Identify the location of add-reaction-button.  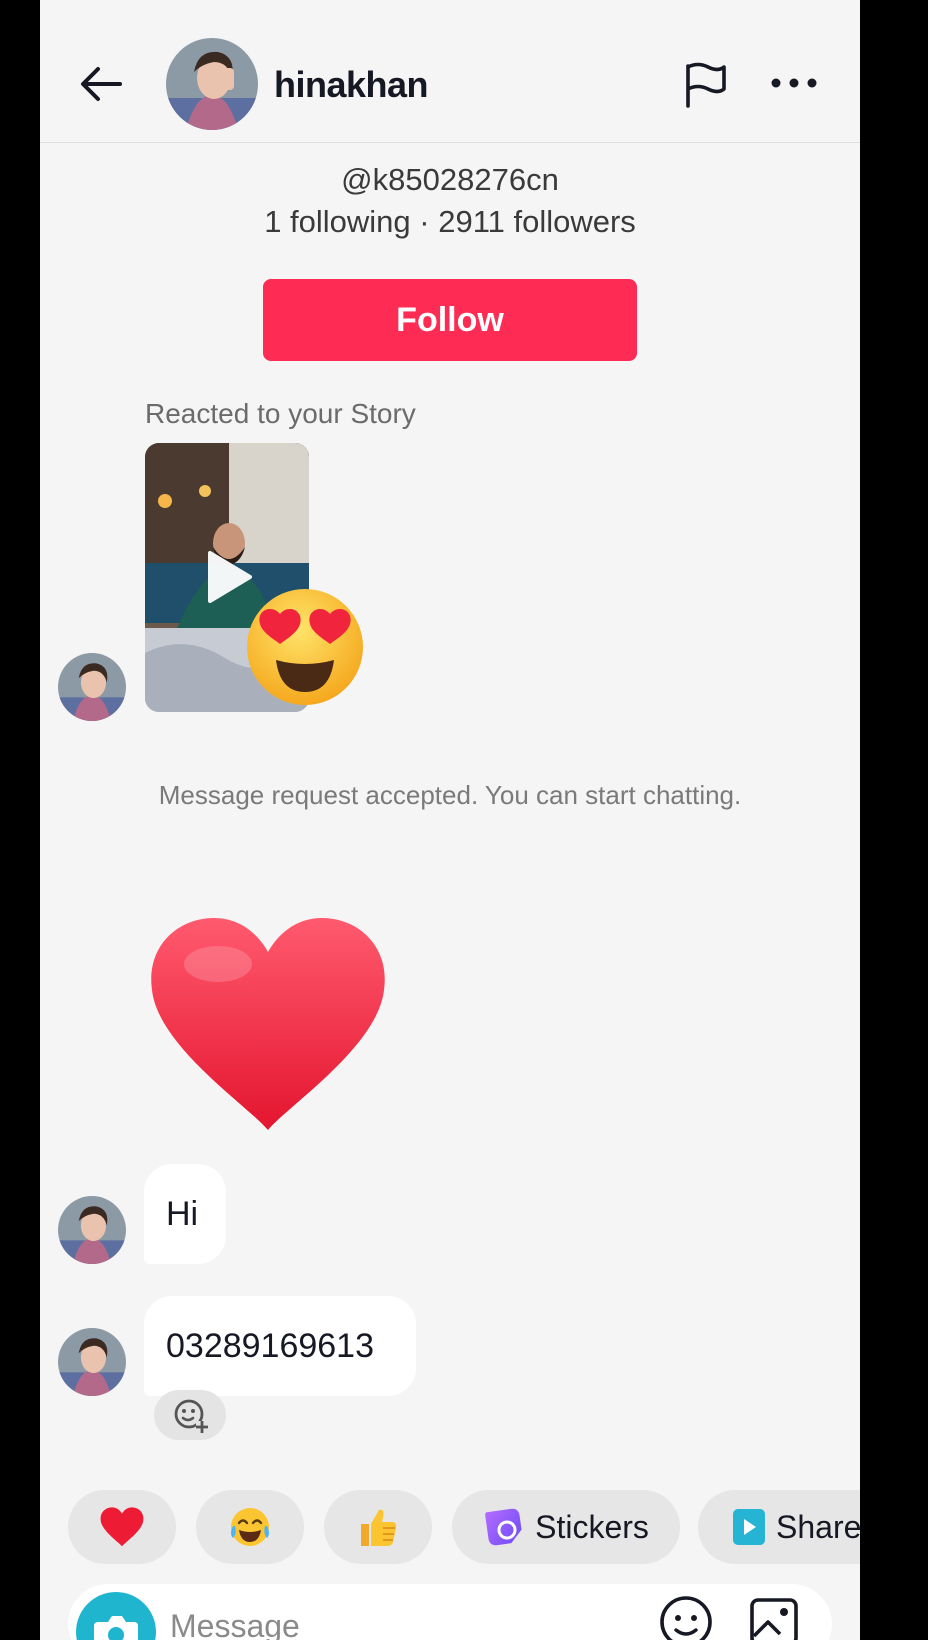
(190, 1415).